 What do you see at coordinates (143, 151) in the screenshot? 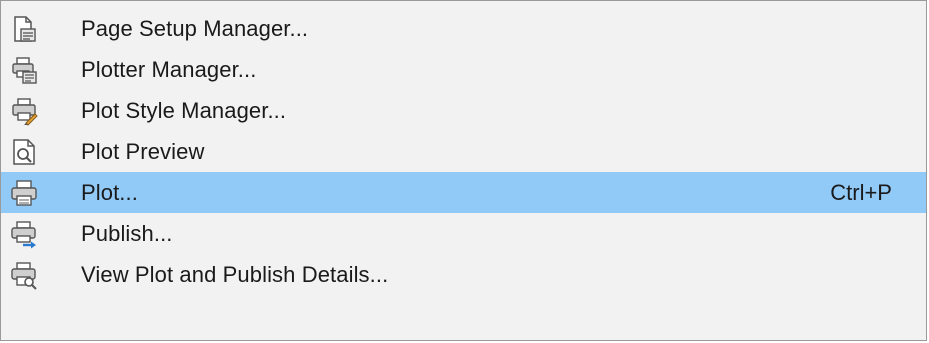
I see `menu-item-label: Plot Preview` at bounding box center [143, 151].